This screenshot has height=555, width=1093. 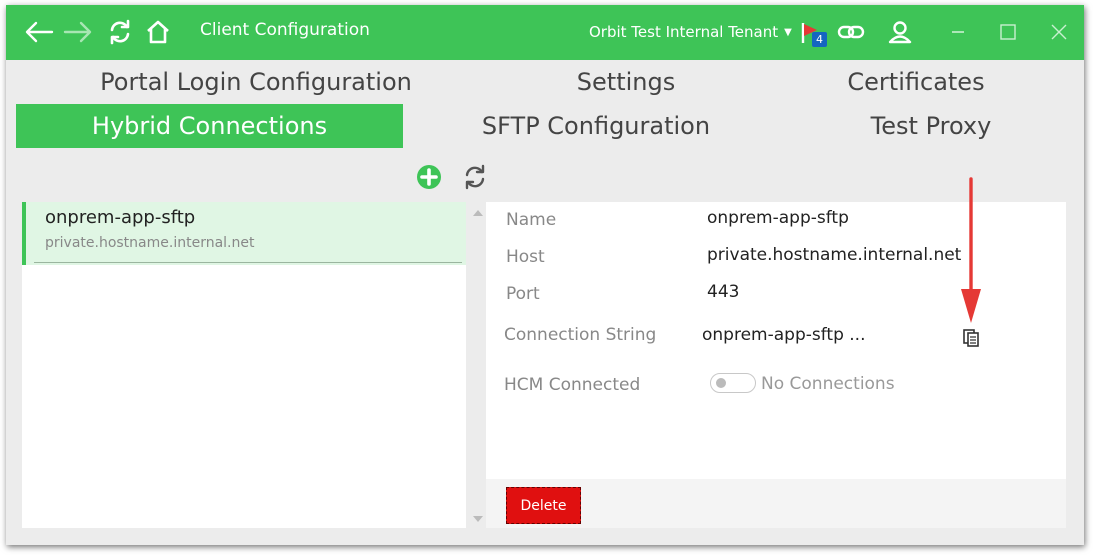 What do you see at coordinates (158, 32) in the screenshot?
I see `home-icon` at bounding box center [158, 32].